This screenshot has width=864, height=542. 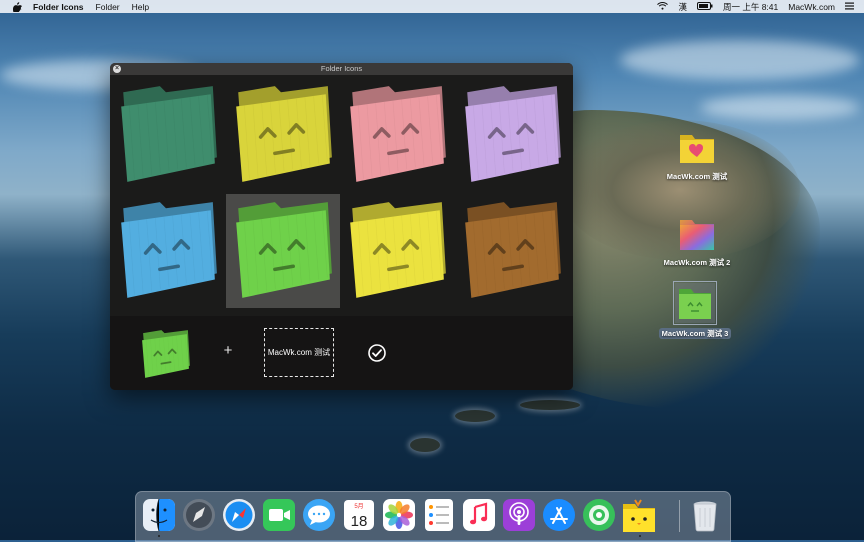 I want to click on menu-list-icon, so click(x=849, y=7).